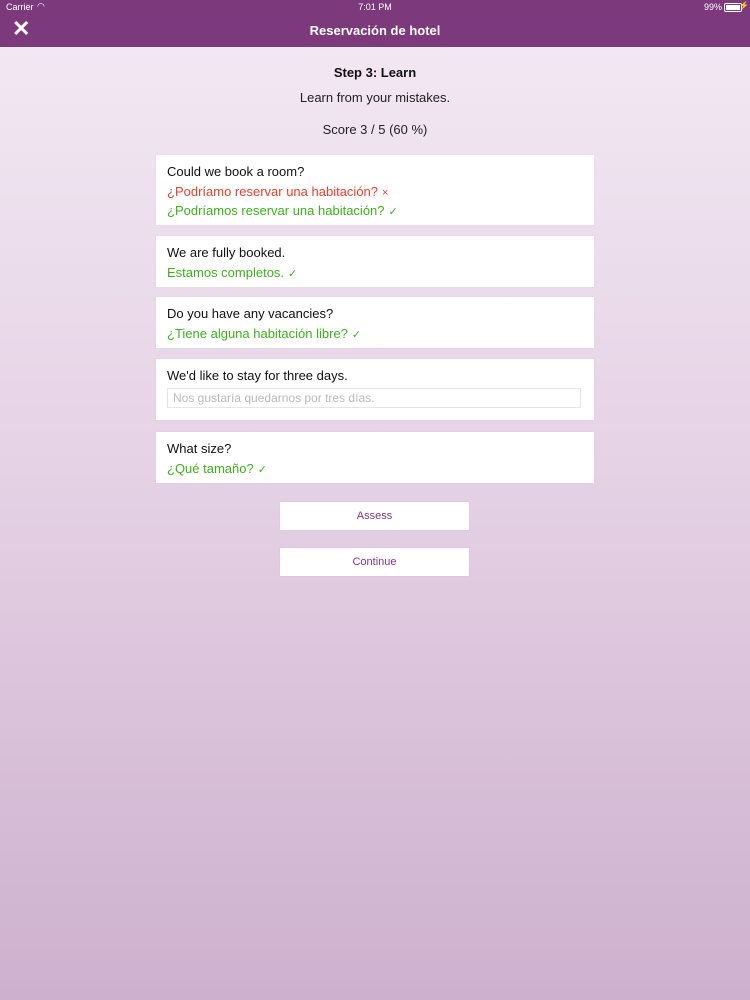 This screenshot has height=1000, width=750. I want to click on wrong-answer: ¿Podríamo reservar una habitación? ×, so click(277, 191).